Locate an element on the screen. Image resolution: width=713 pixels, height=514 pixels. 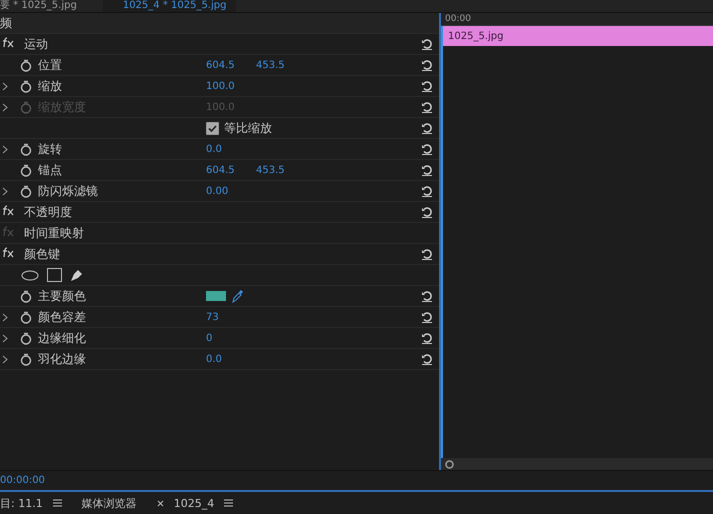
property-name: 锚点 is located at coordinates (50, 170).